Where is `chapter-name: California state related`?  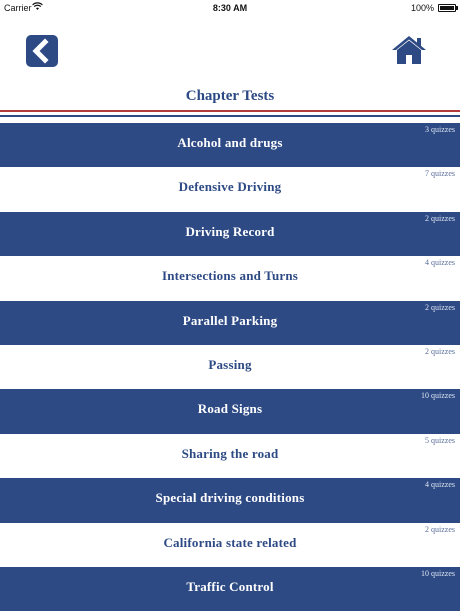
chapter-name: California state related is located at coordinates (230, 542).